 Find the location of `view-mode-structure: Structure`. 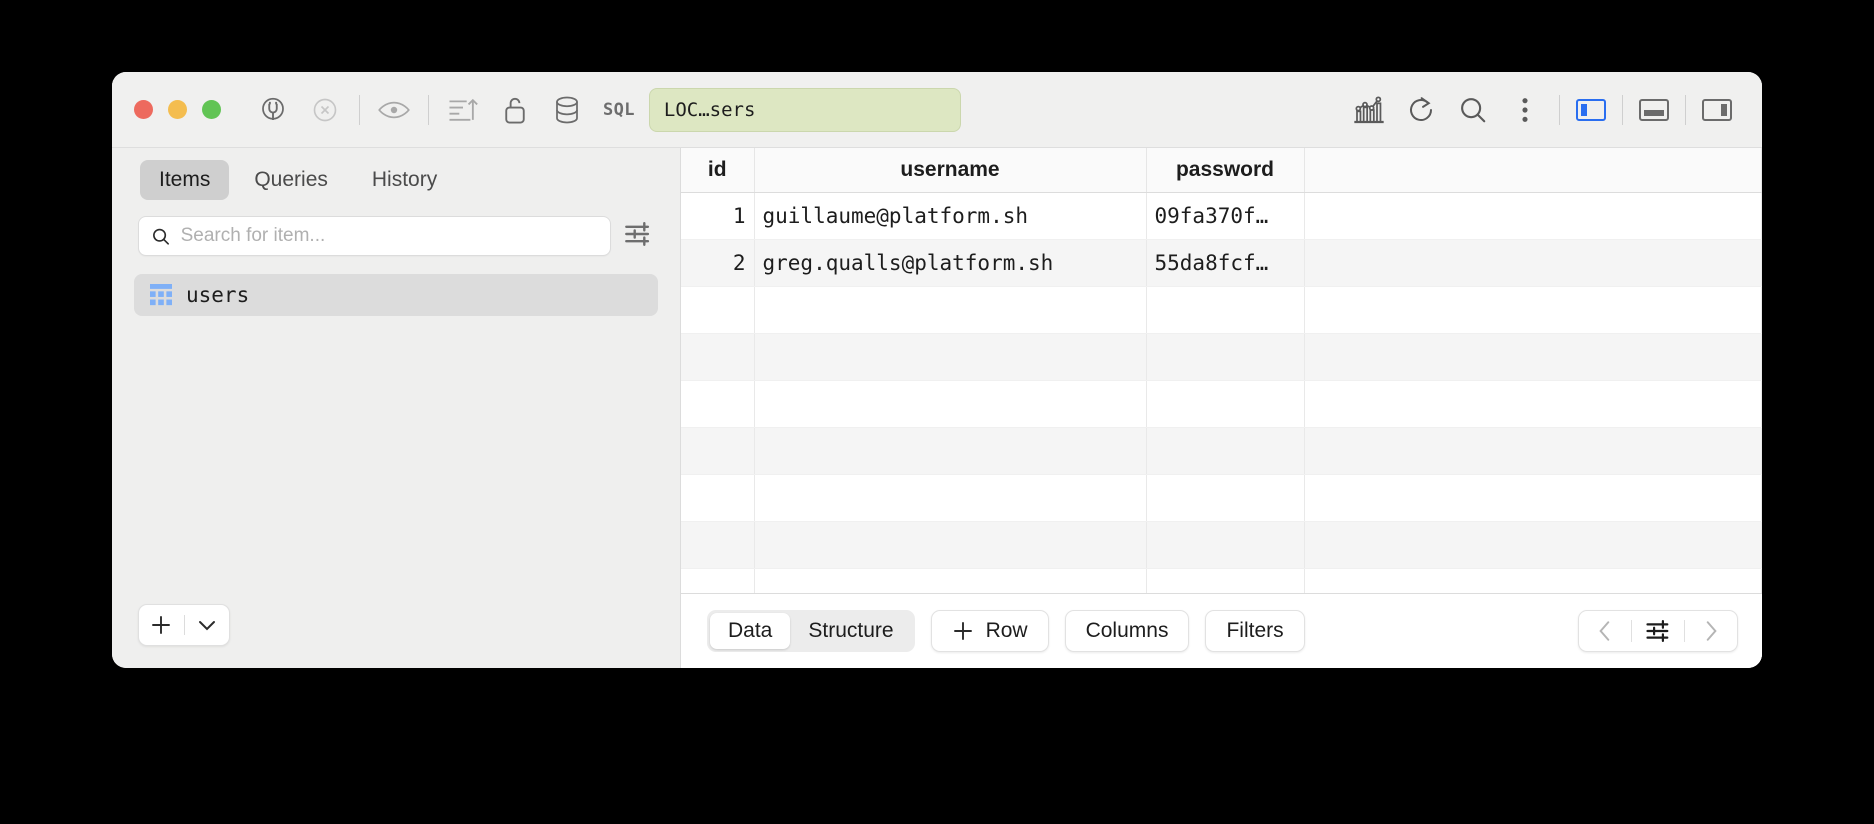

view-mode-structure: Structure is located at coordinates (850, 631).